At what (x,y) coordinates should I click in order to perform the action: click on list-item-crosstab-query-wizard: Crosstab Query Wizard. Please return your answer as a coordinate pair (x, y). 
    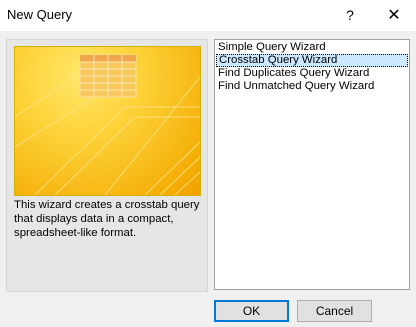
    Looking at the image, I should click on (312, 60).